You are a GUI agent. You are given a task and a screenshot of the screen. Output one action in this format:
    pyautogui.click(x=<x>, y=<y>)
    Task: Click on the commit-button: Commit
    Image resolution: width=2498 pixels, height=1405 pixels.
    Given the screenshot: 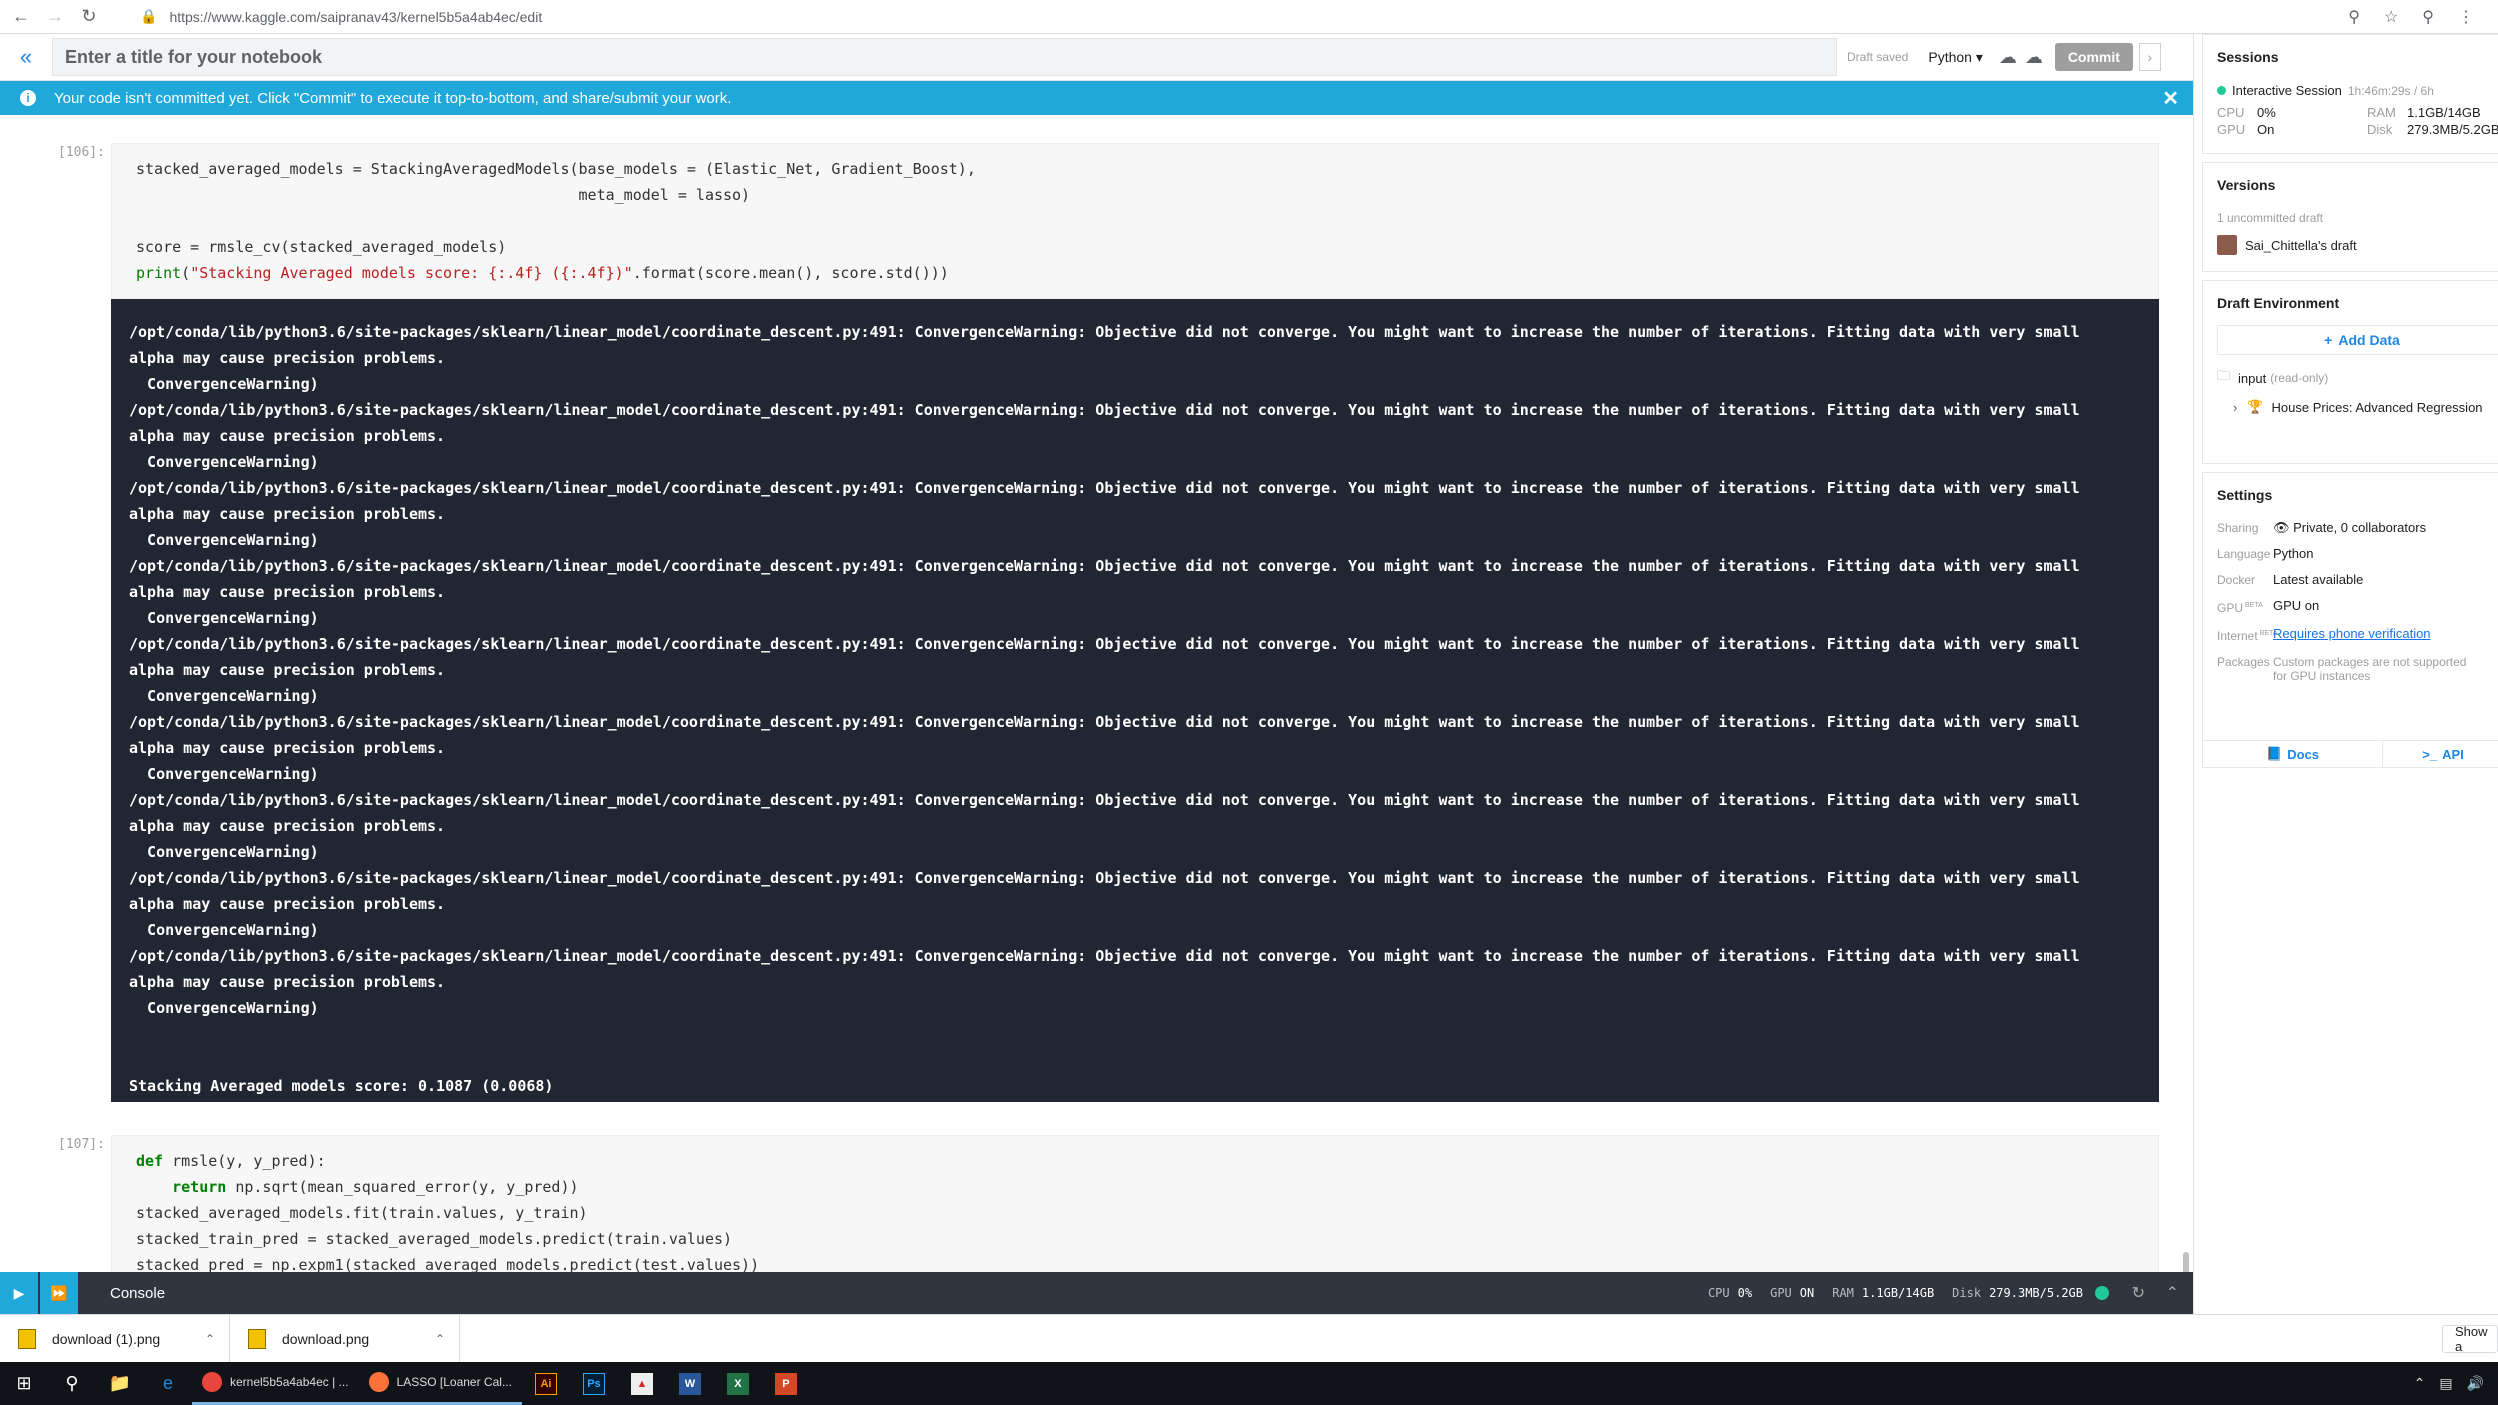 What is the action you would take?
    pyautogui.click(x=2093, y=57)
    